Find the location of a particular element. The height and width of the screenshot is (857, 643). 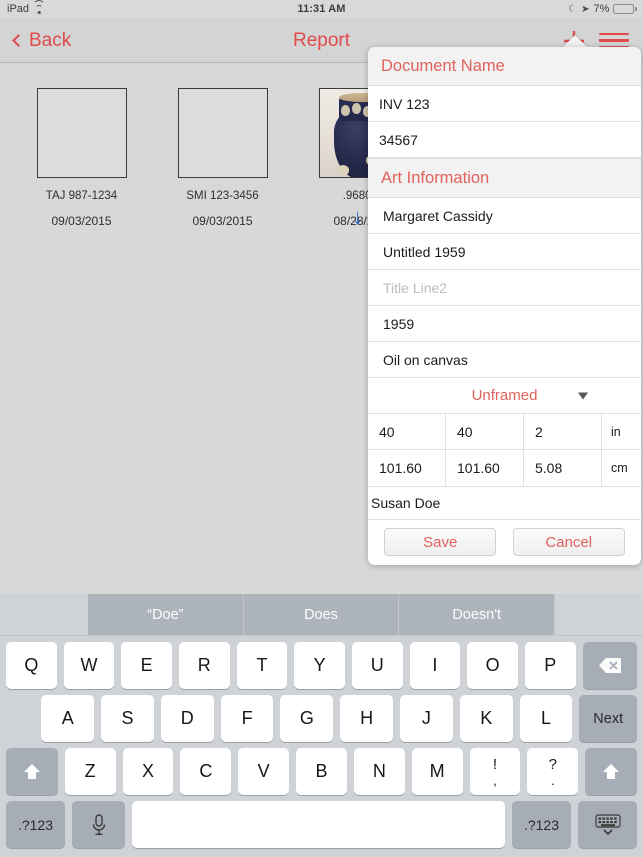

field-title-line1: Untitled 1959 is located at coordinates (504, 252).